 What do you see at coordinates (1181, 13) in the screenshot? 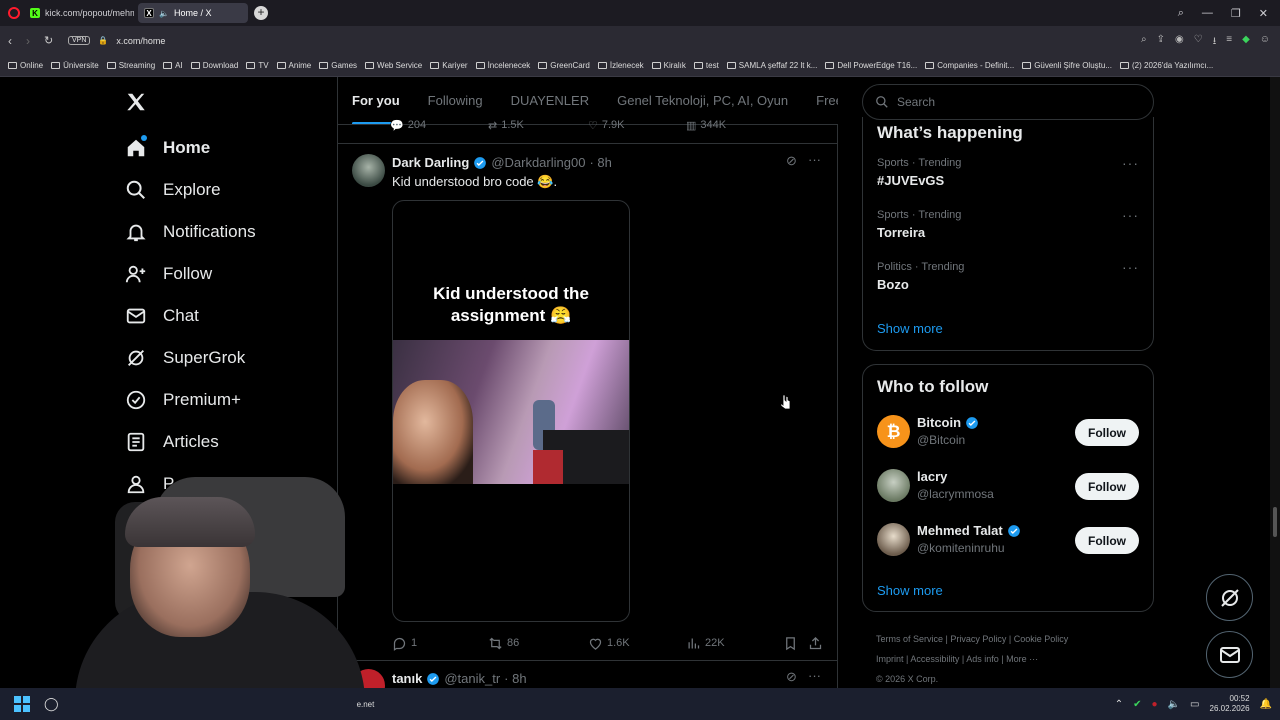
I see `search-tabs-icon: ⌕` at bounding box center [1181, 13].